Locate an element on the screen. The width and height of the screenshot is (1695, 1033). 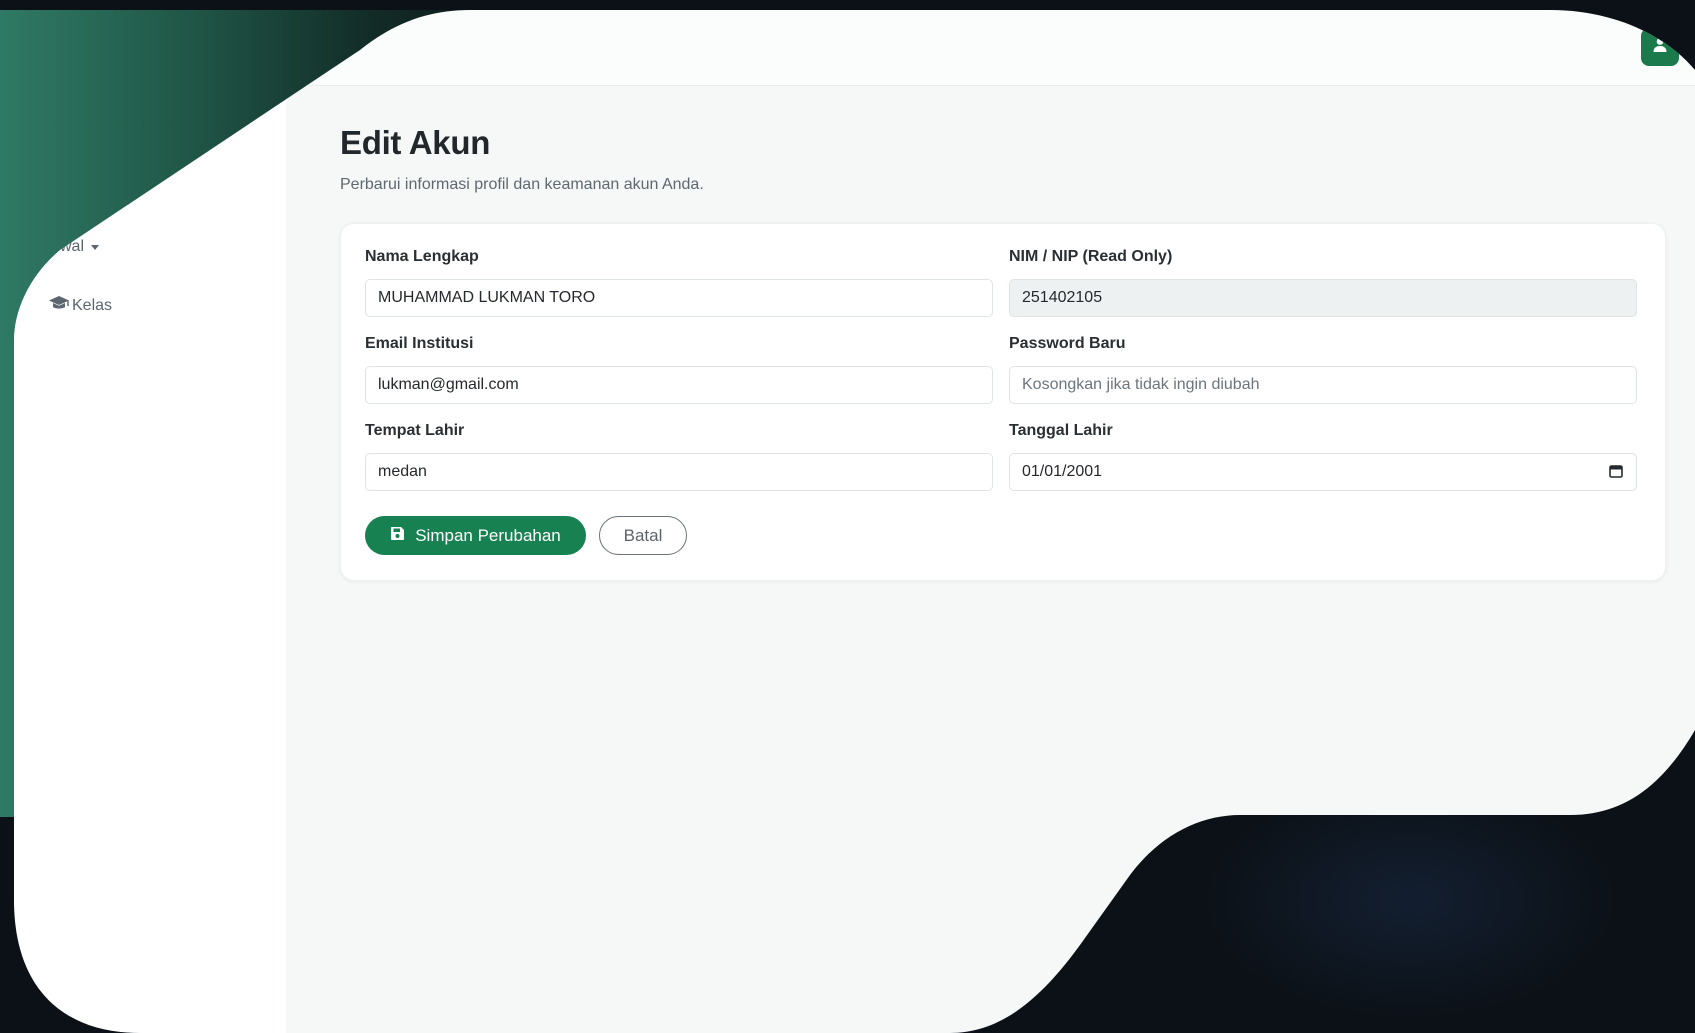
page-title: Edit Akun is located at coordinates (415, 142).